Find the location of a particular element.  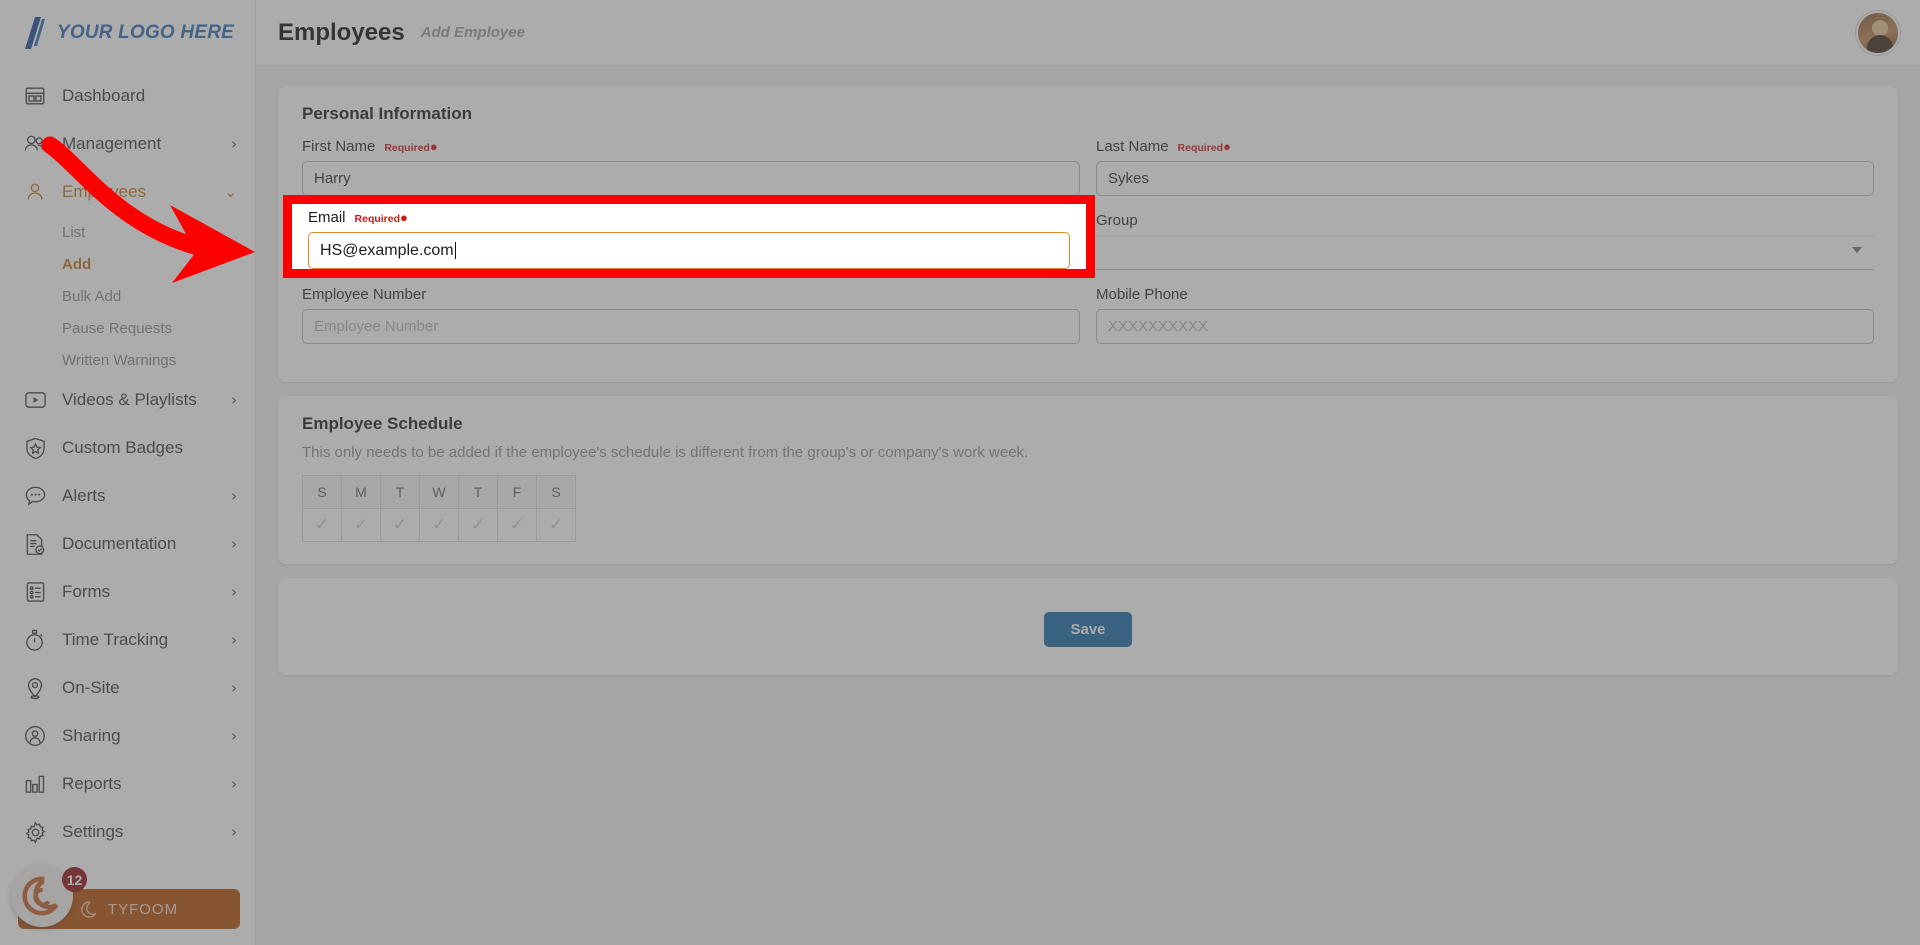

sidebar-subitem-pause-requests: Pause Requests is located at coordinates (127, 328).